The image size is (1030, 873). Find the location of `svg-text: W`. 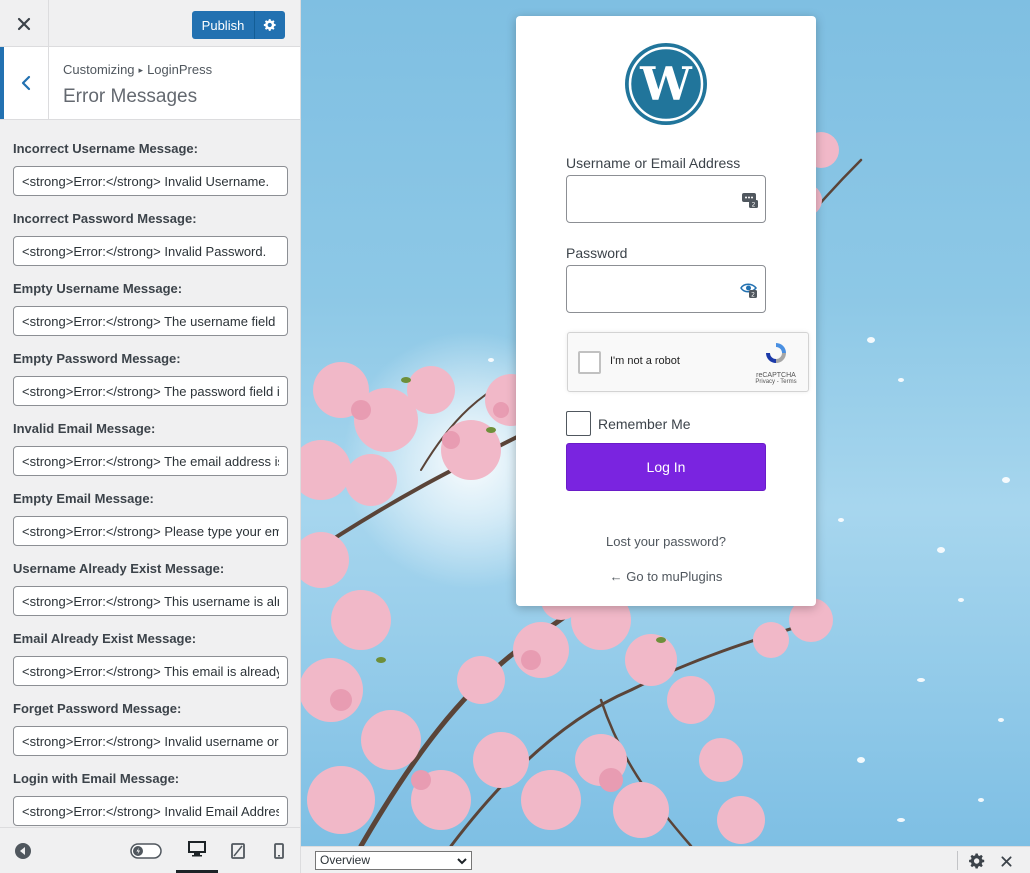

svg-text: W is located at coordinates (666, 84).